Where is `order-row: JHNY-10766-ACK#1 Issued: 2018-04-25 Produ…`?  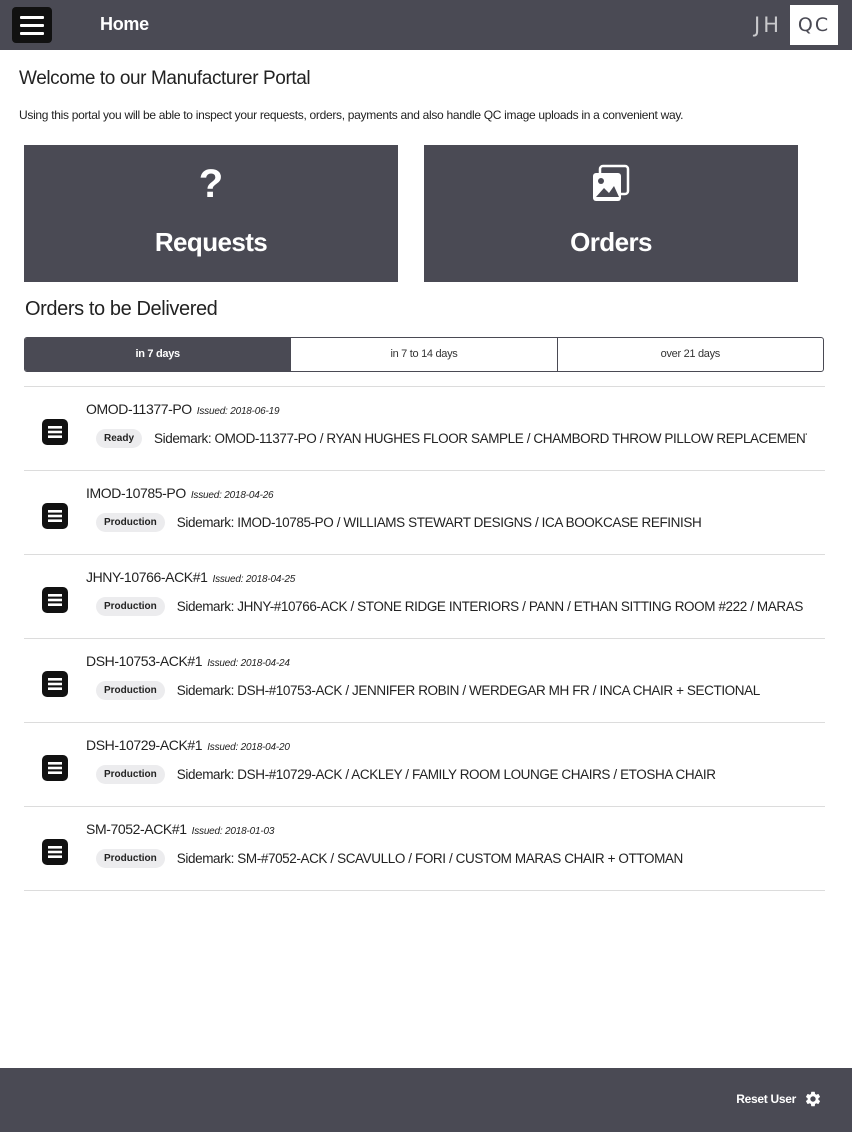 order-row: JHNY-10766-ACK#1 Issued: 2018-04-25 Produ… is located at coordinates (424, 597).